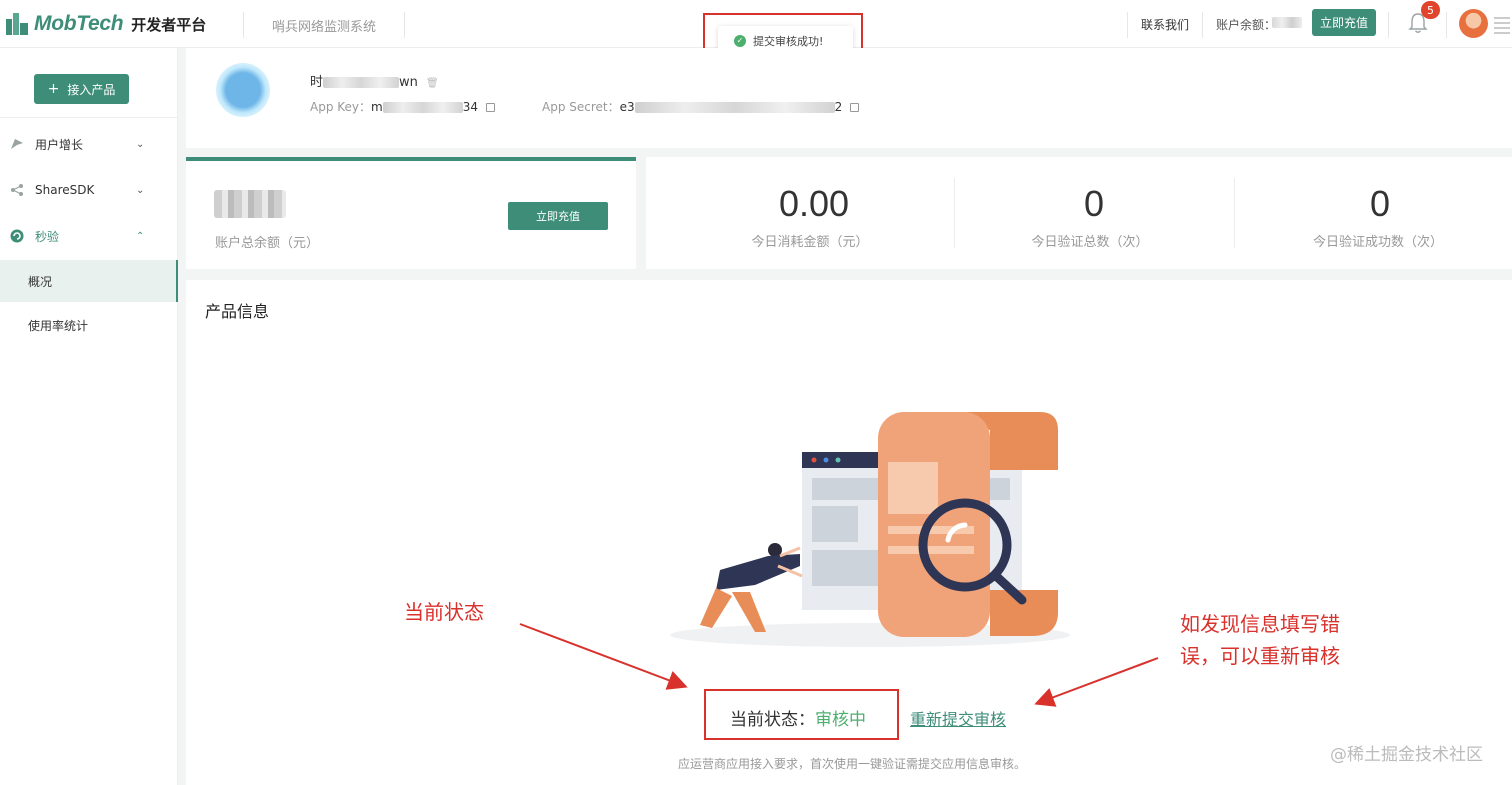  Describe the element at coordinates (317, 82) in the screenshot. I see `app-name-prefix: 时` at that location.